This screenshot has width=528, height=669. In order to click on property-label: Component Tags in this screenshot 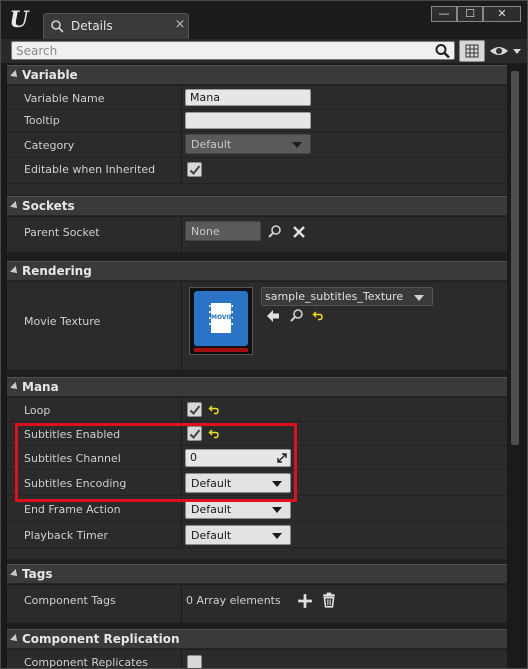, I will do `click(70, 600)`.